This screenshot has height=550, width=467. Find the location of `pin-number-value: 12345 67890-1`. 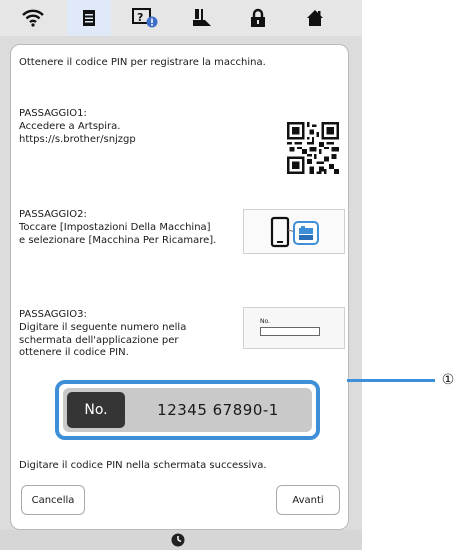

pin-number-value: 12345 67890-1 is located at coordinates (218, 410).